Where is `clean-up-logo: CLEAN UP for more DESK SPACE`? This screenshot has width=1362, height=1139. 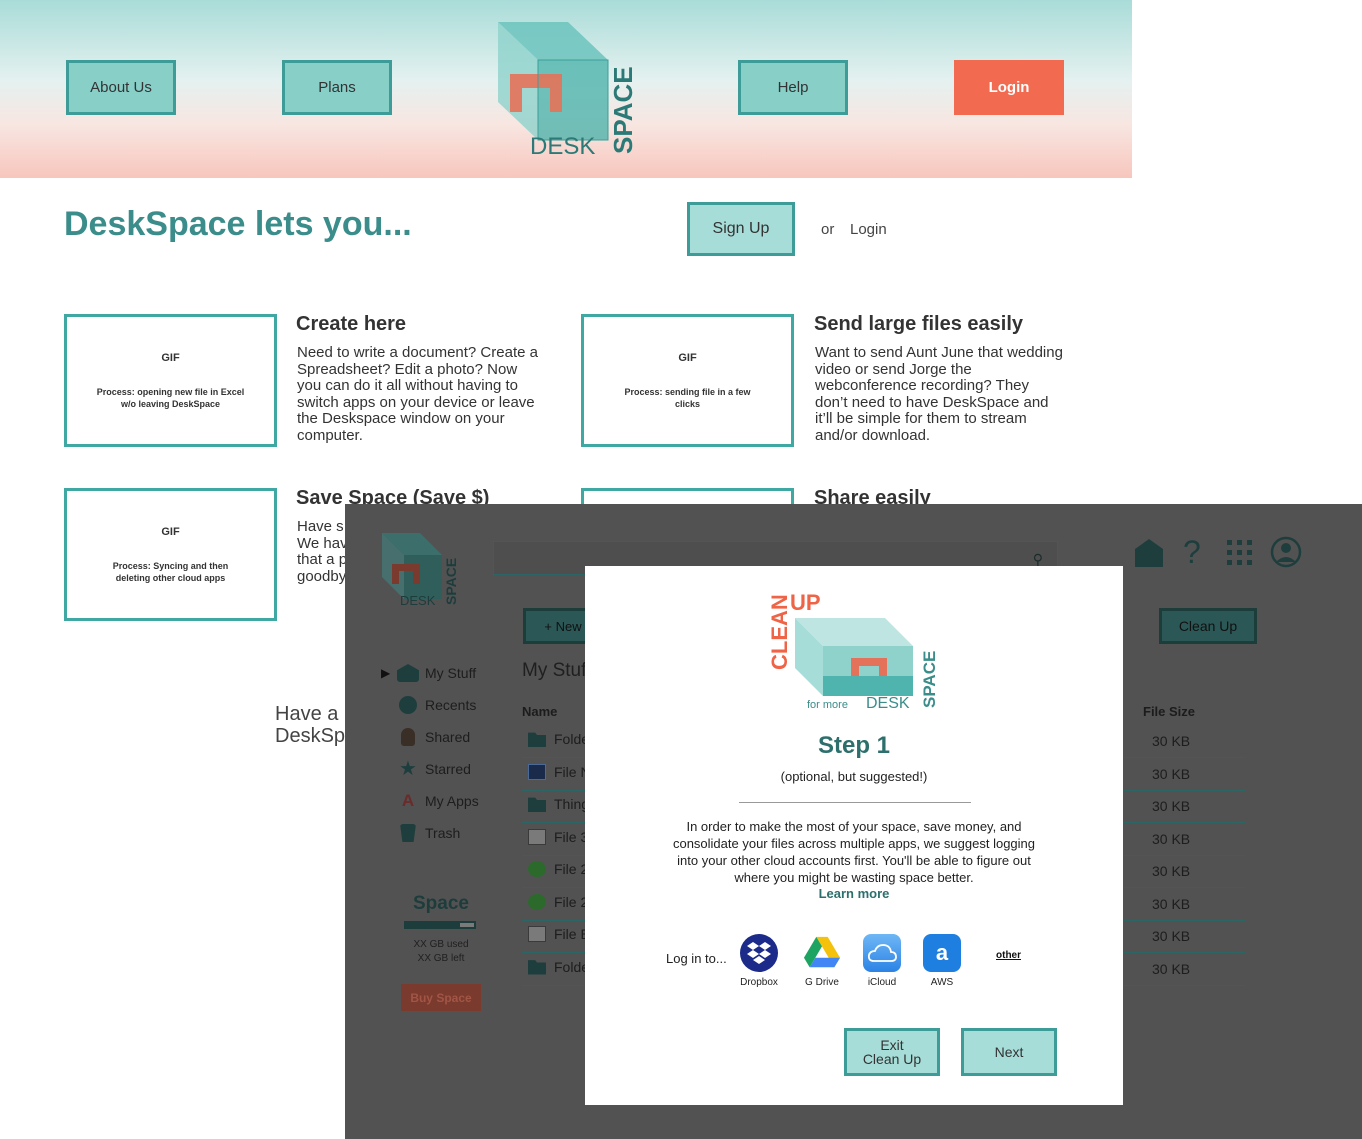
clean-up-logo: CLEAN UP for more DESK SPACE is located at coordinates (853, 651).